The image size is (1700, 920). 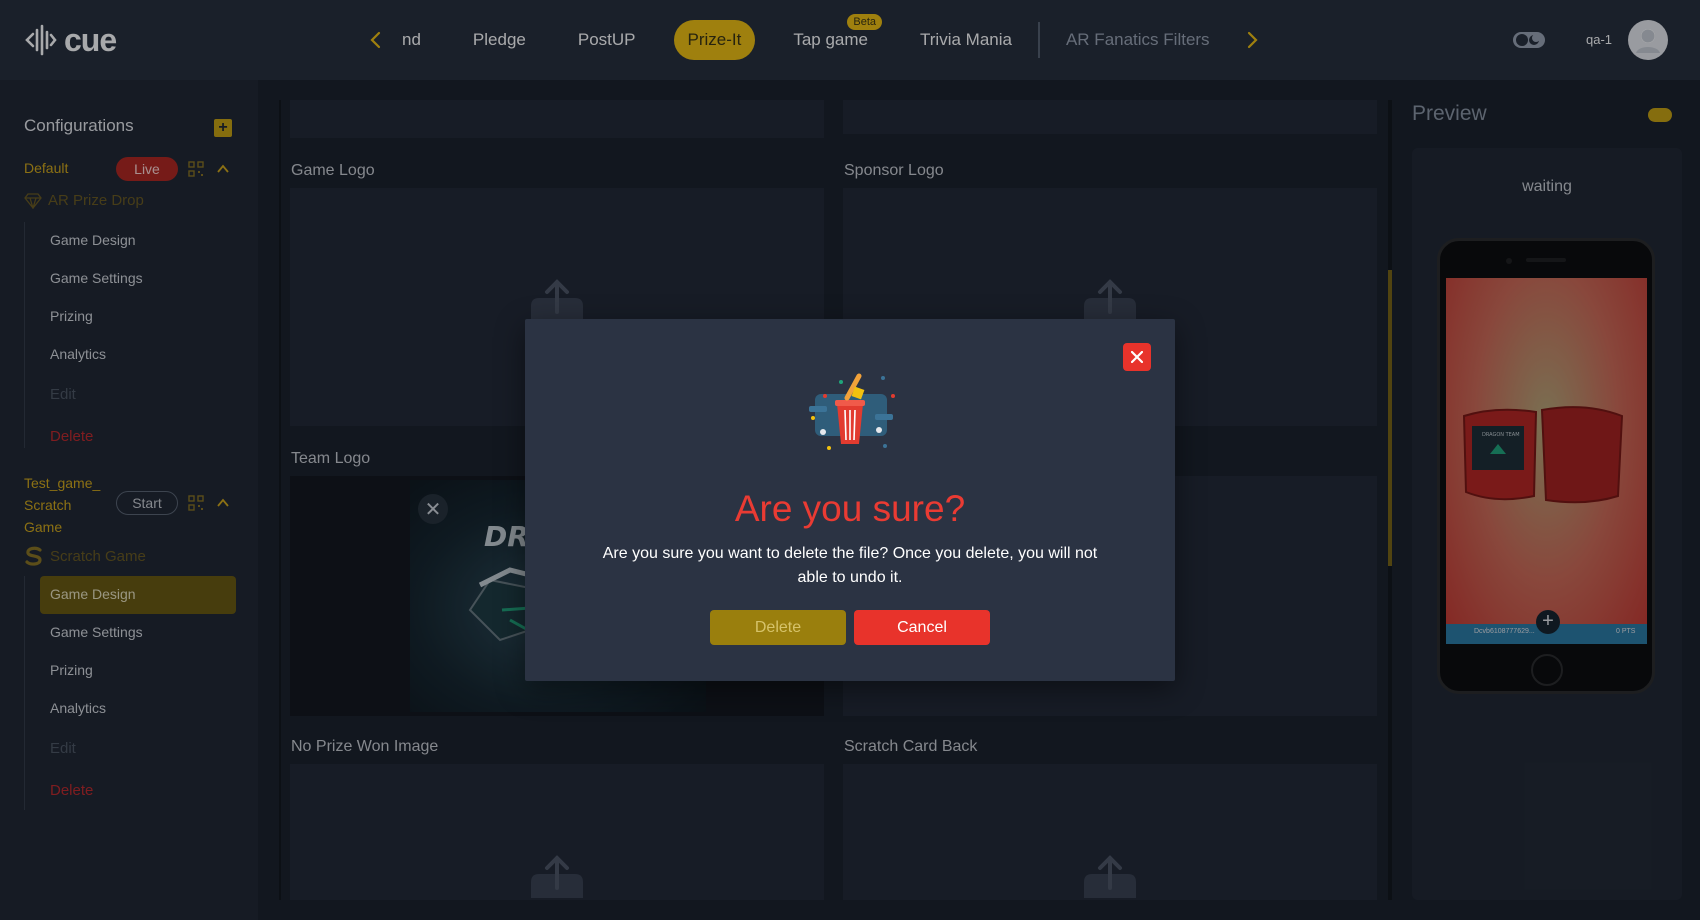 What do you see at coordinates (922, 627) in the screenshot?
I see `cancel-button: Cancel` at bounding box center [922, 627].